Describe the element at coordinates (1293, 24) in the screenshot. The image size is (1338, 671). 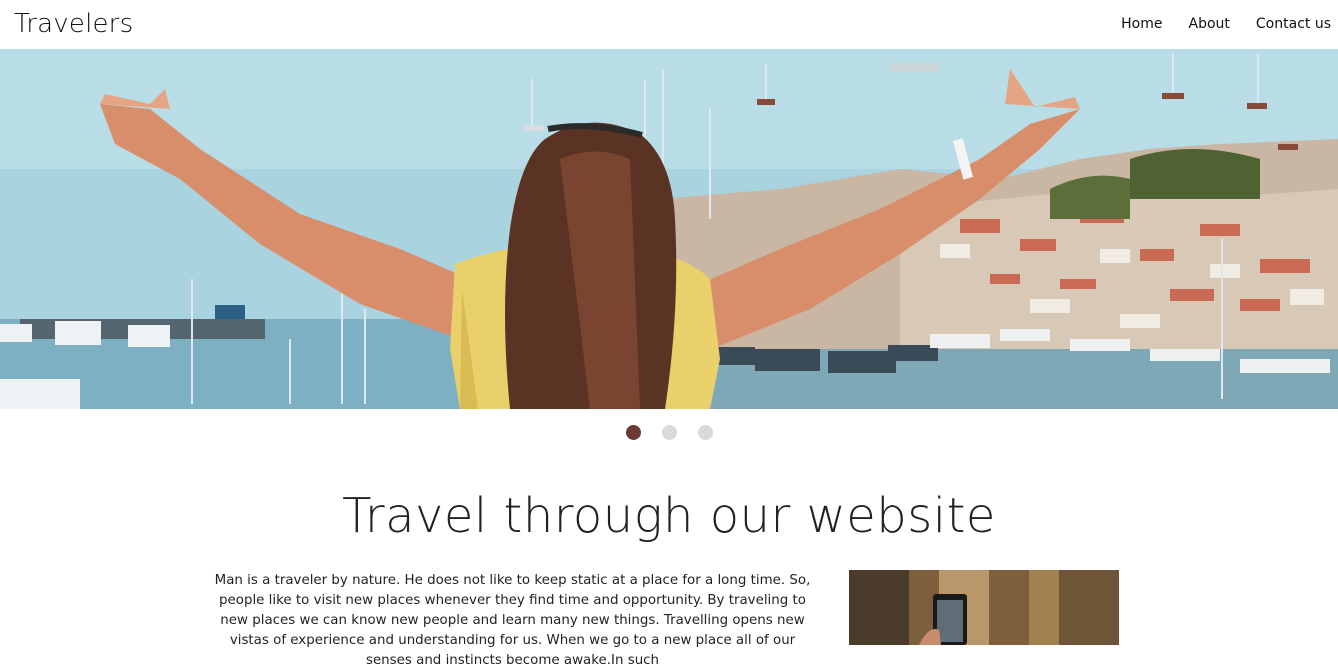
I see `nav-link-contact: Contact us` at that location.